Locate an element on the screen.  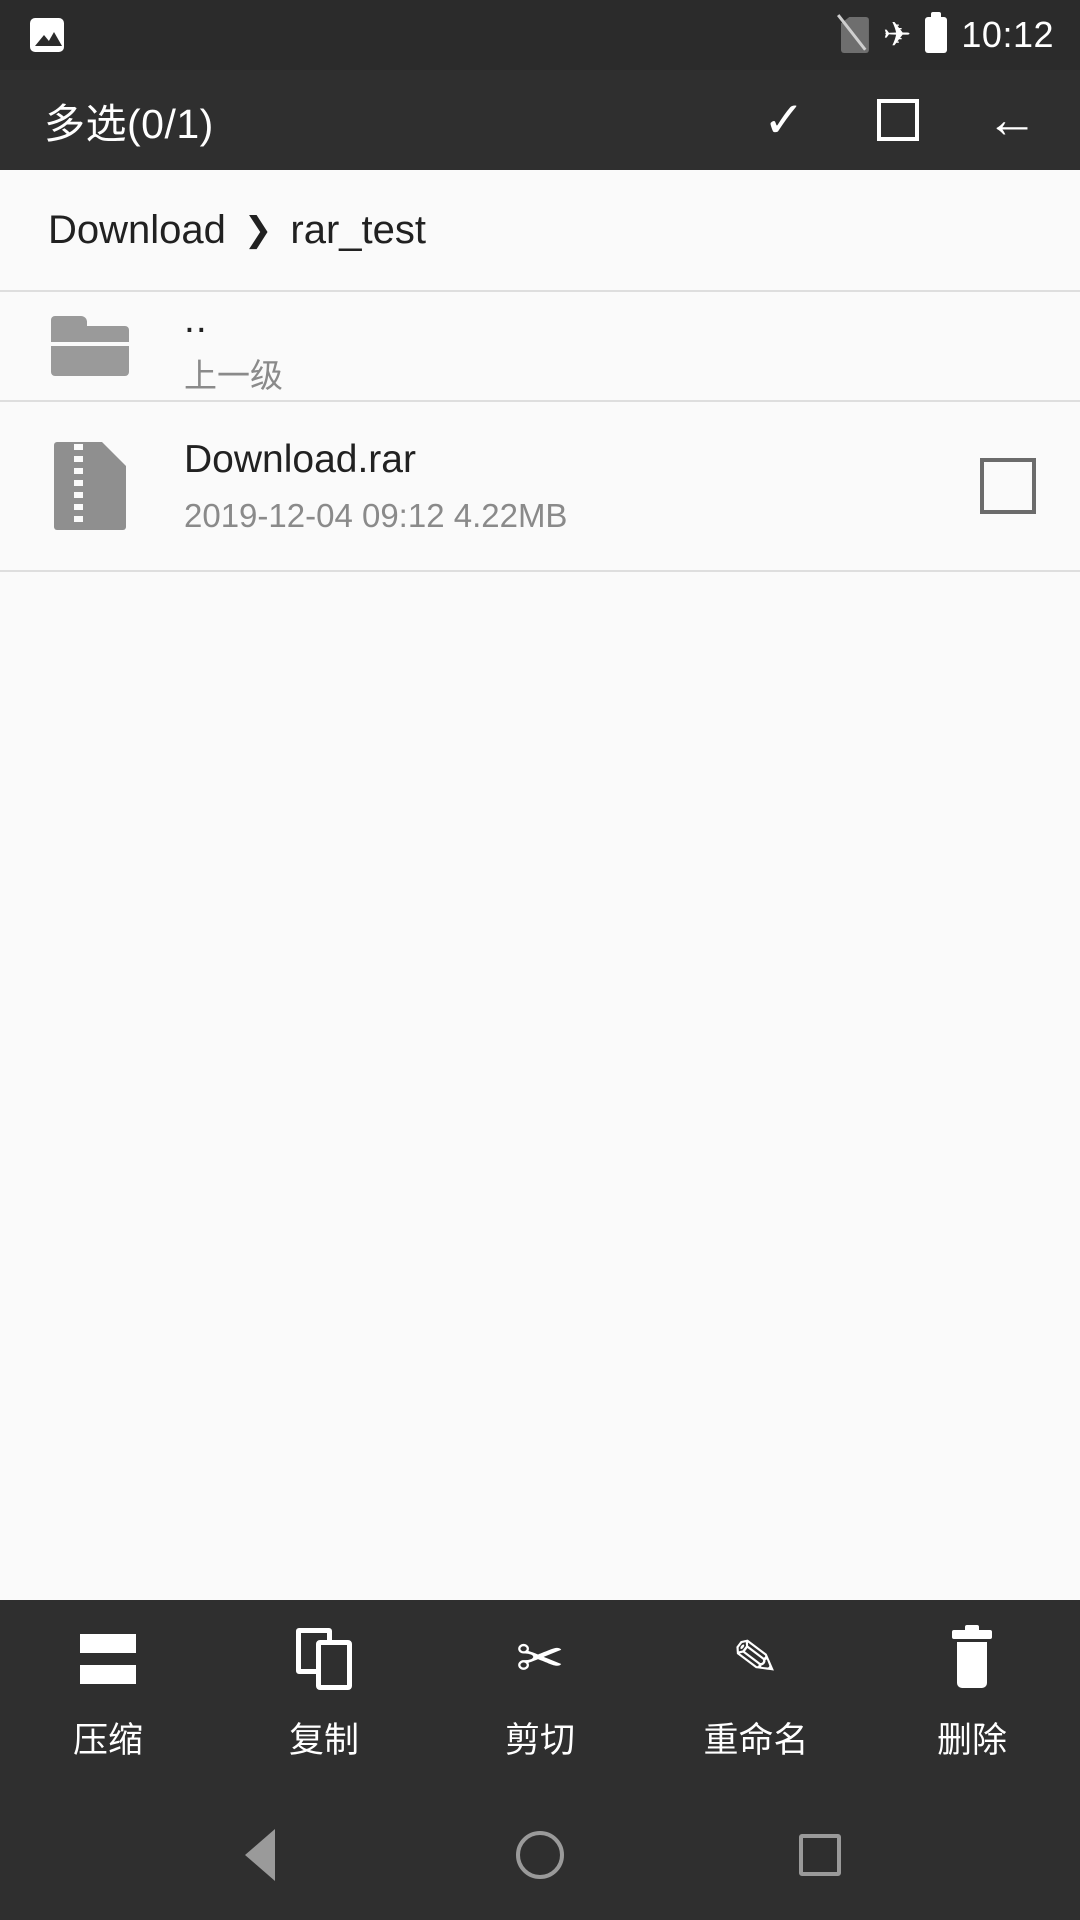
nav-home-icon is located at coordinates (540, 1855).